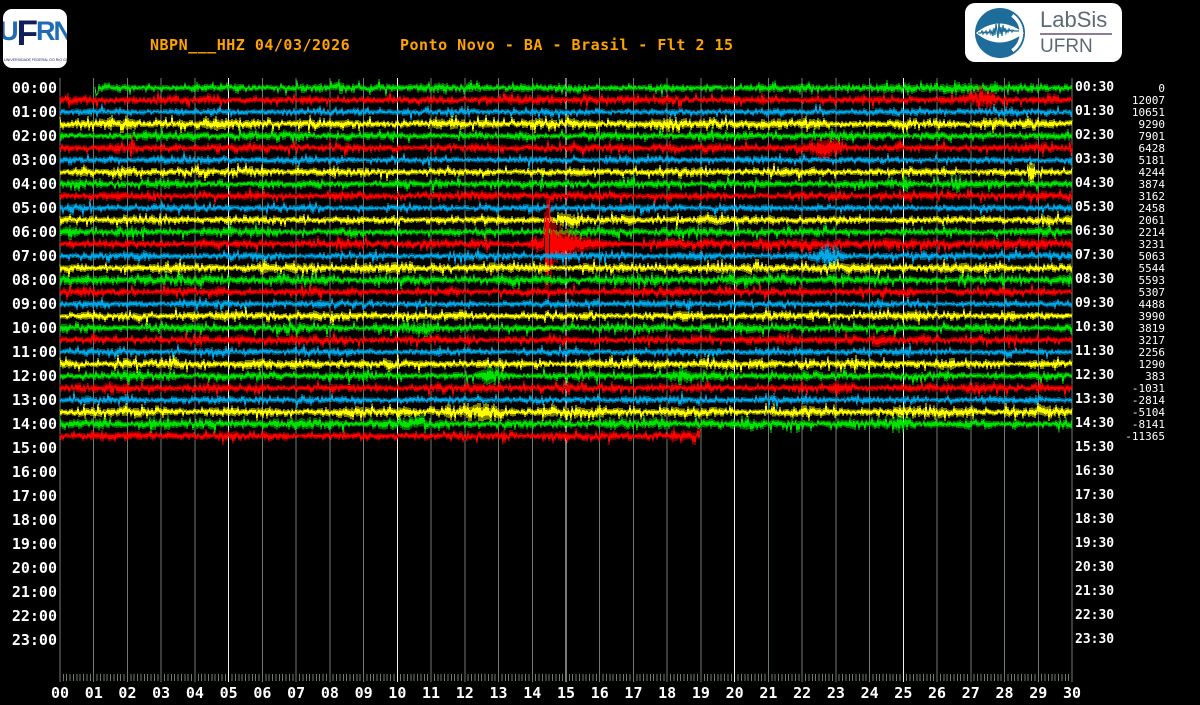 This screenshot has width=1200, height=705. What do you see at coordinates (768, 693) in the screenshot?
I see `x-axis-tick-label: 21` at bounding box center [768, 693].